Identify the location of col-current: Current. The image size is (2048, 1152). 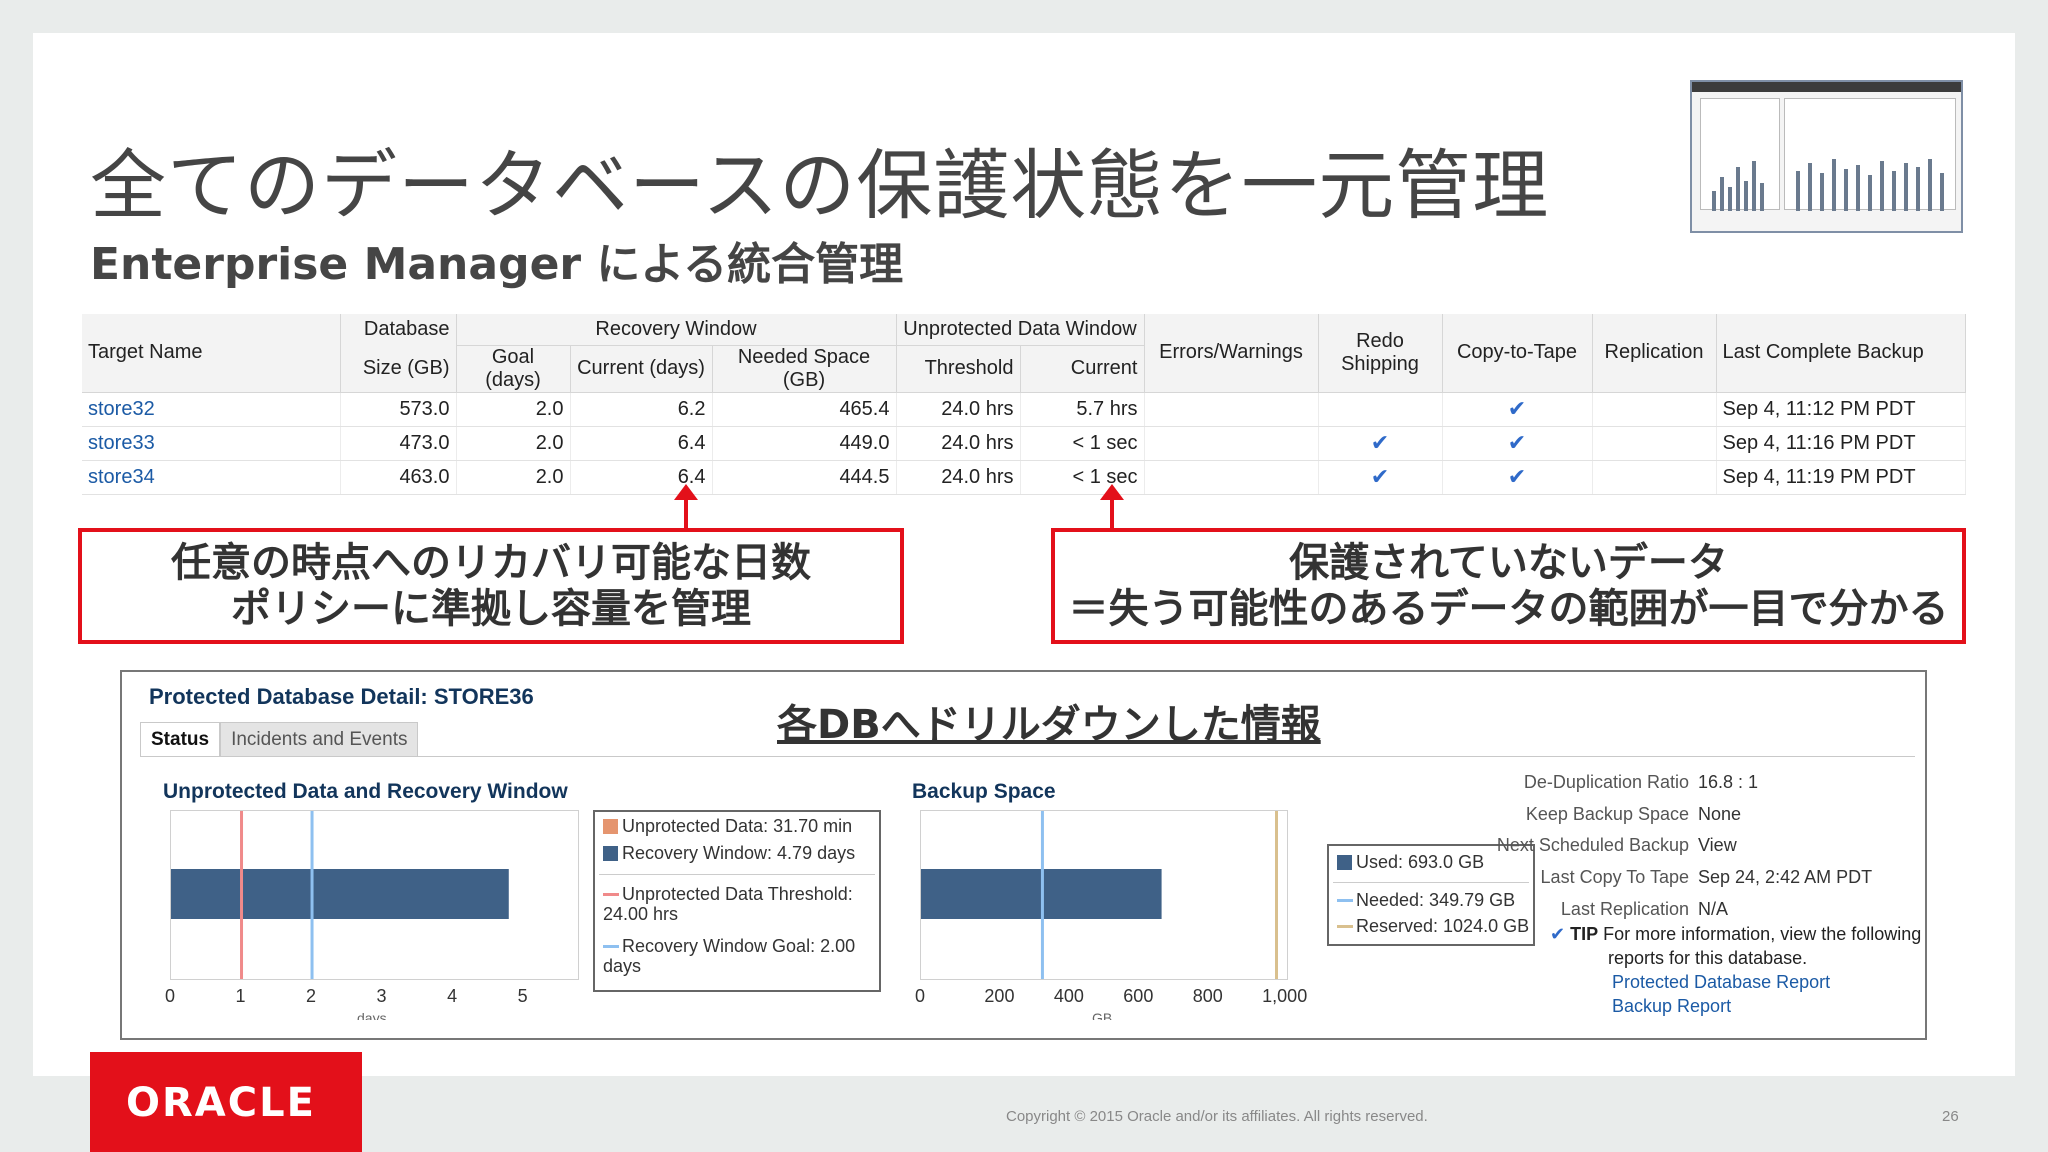
(1082, 369).